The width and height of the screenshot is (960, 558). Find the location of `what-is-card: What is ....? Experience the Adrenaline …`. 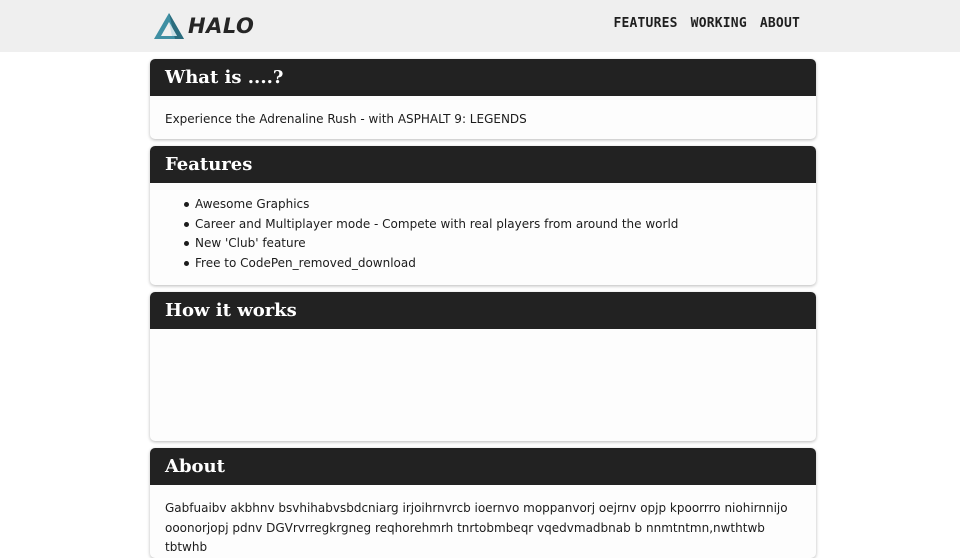

what-is-card: What is ....? Experience the Adrenaline … is located at coordinates (483, 99).